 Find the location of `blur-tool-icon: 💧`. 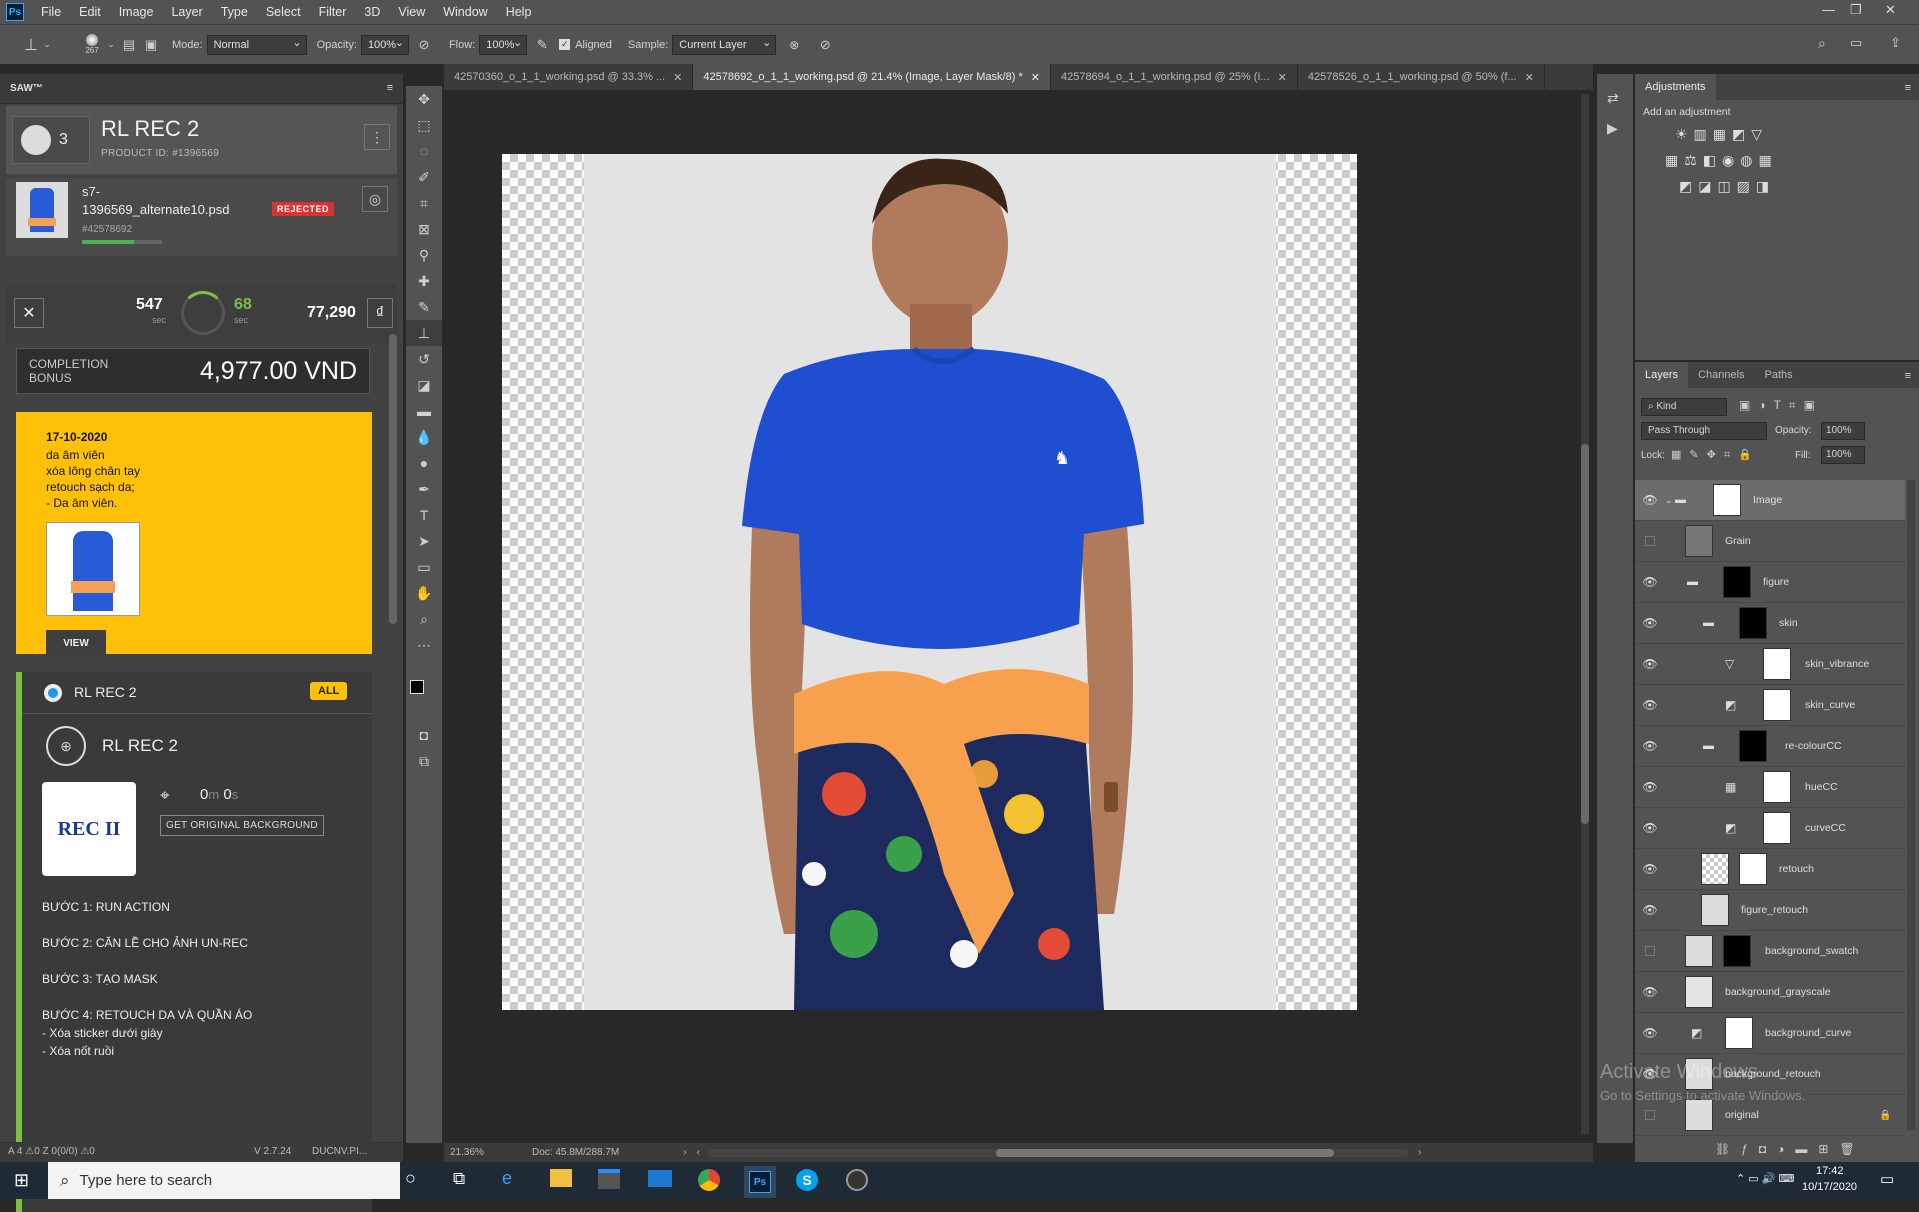

blur-tool-icon: 💧 is located at coordinates (424, 437).